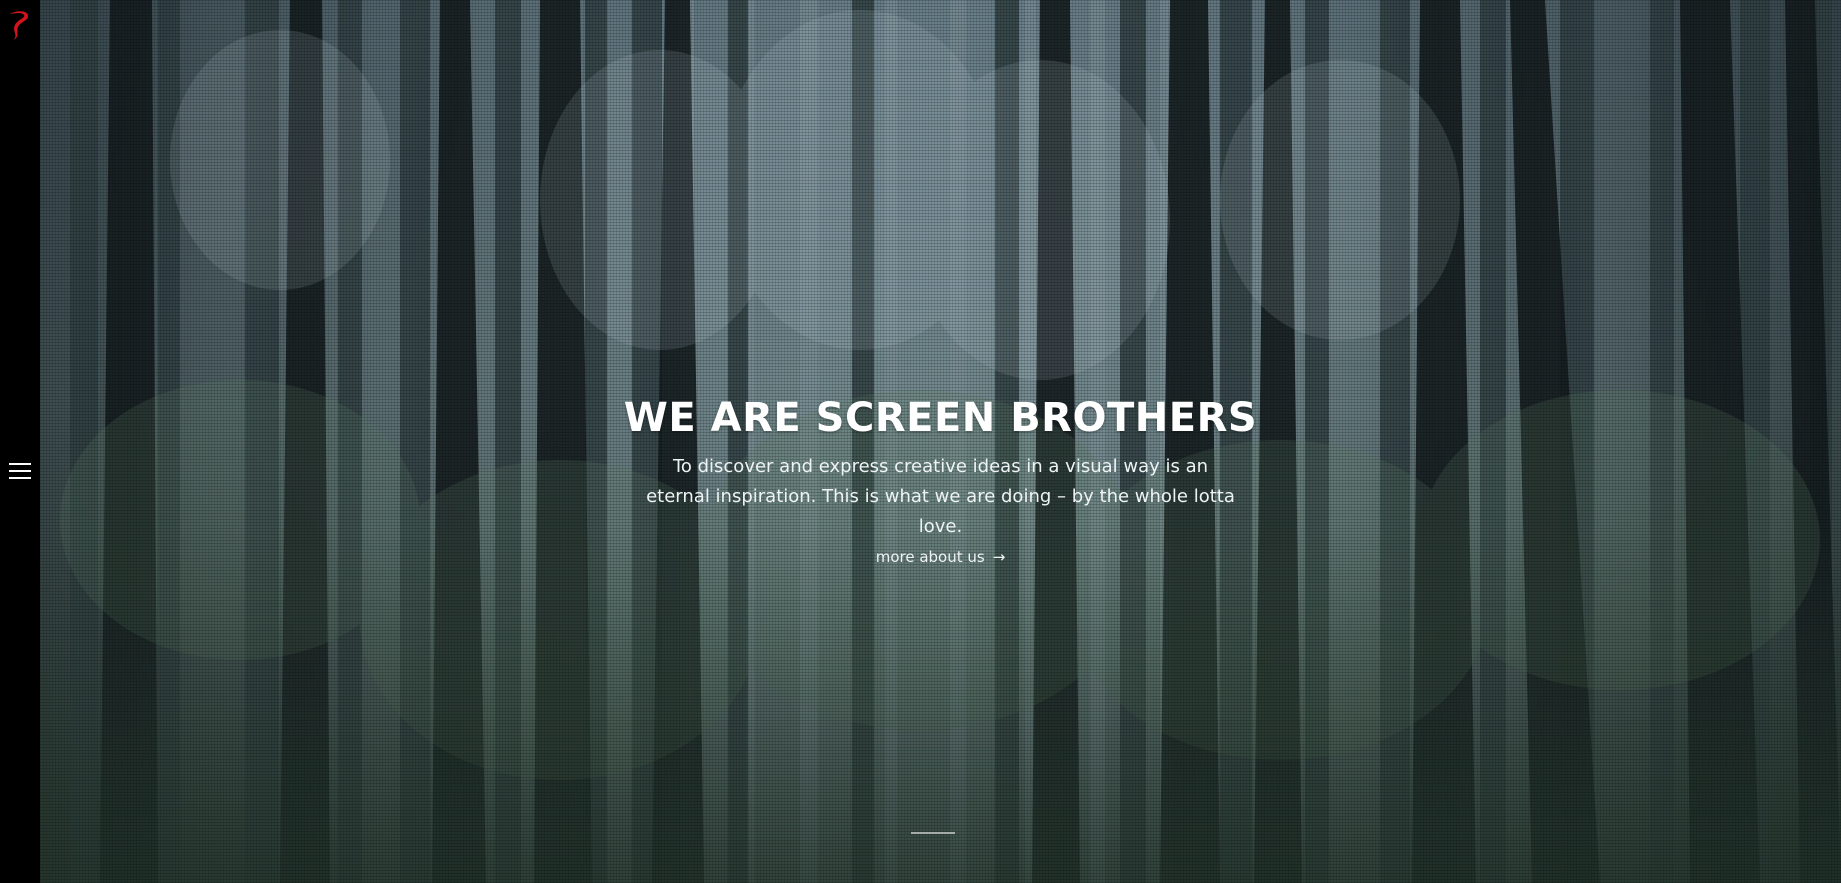 The height and width of the screenshot is (883, 1841). I want to click on sidebar, so click(20, 441).